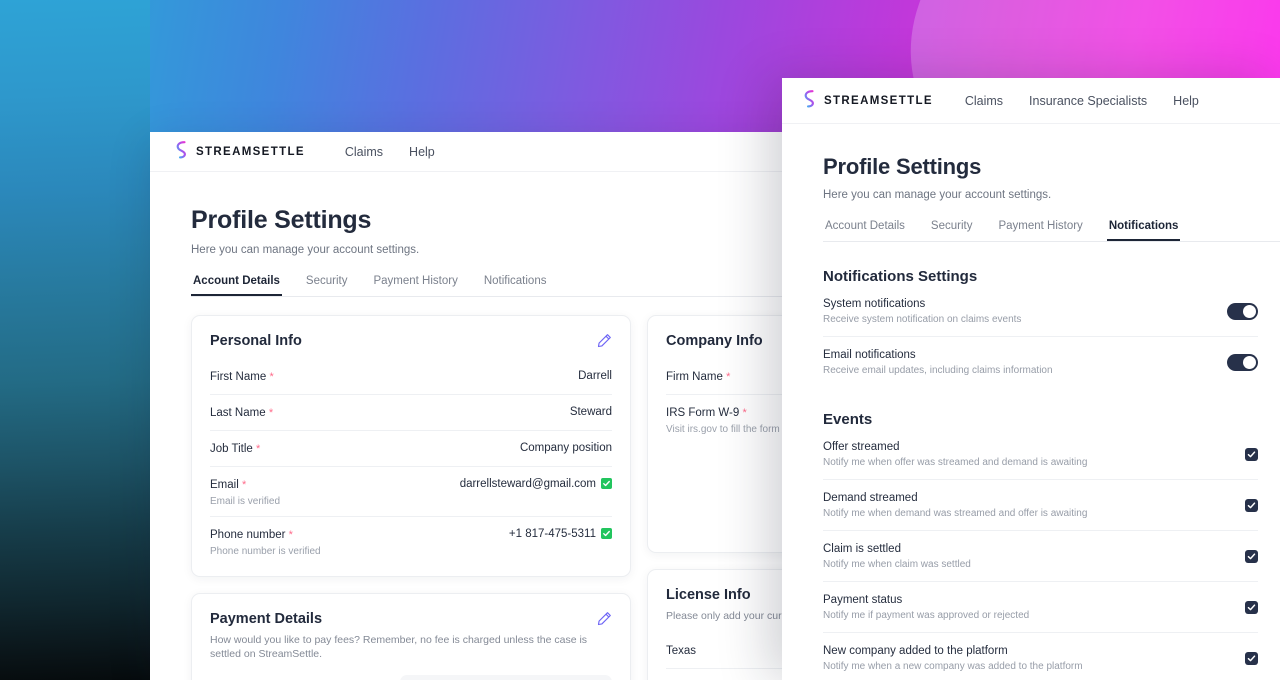 Image resolution: width=1280 pixels, height=680 pixels. I want to click on row-label: Firm Name, so click(694, 377).